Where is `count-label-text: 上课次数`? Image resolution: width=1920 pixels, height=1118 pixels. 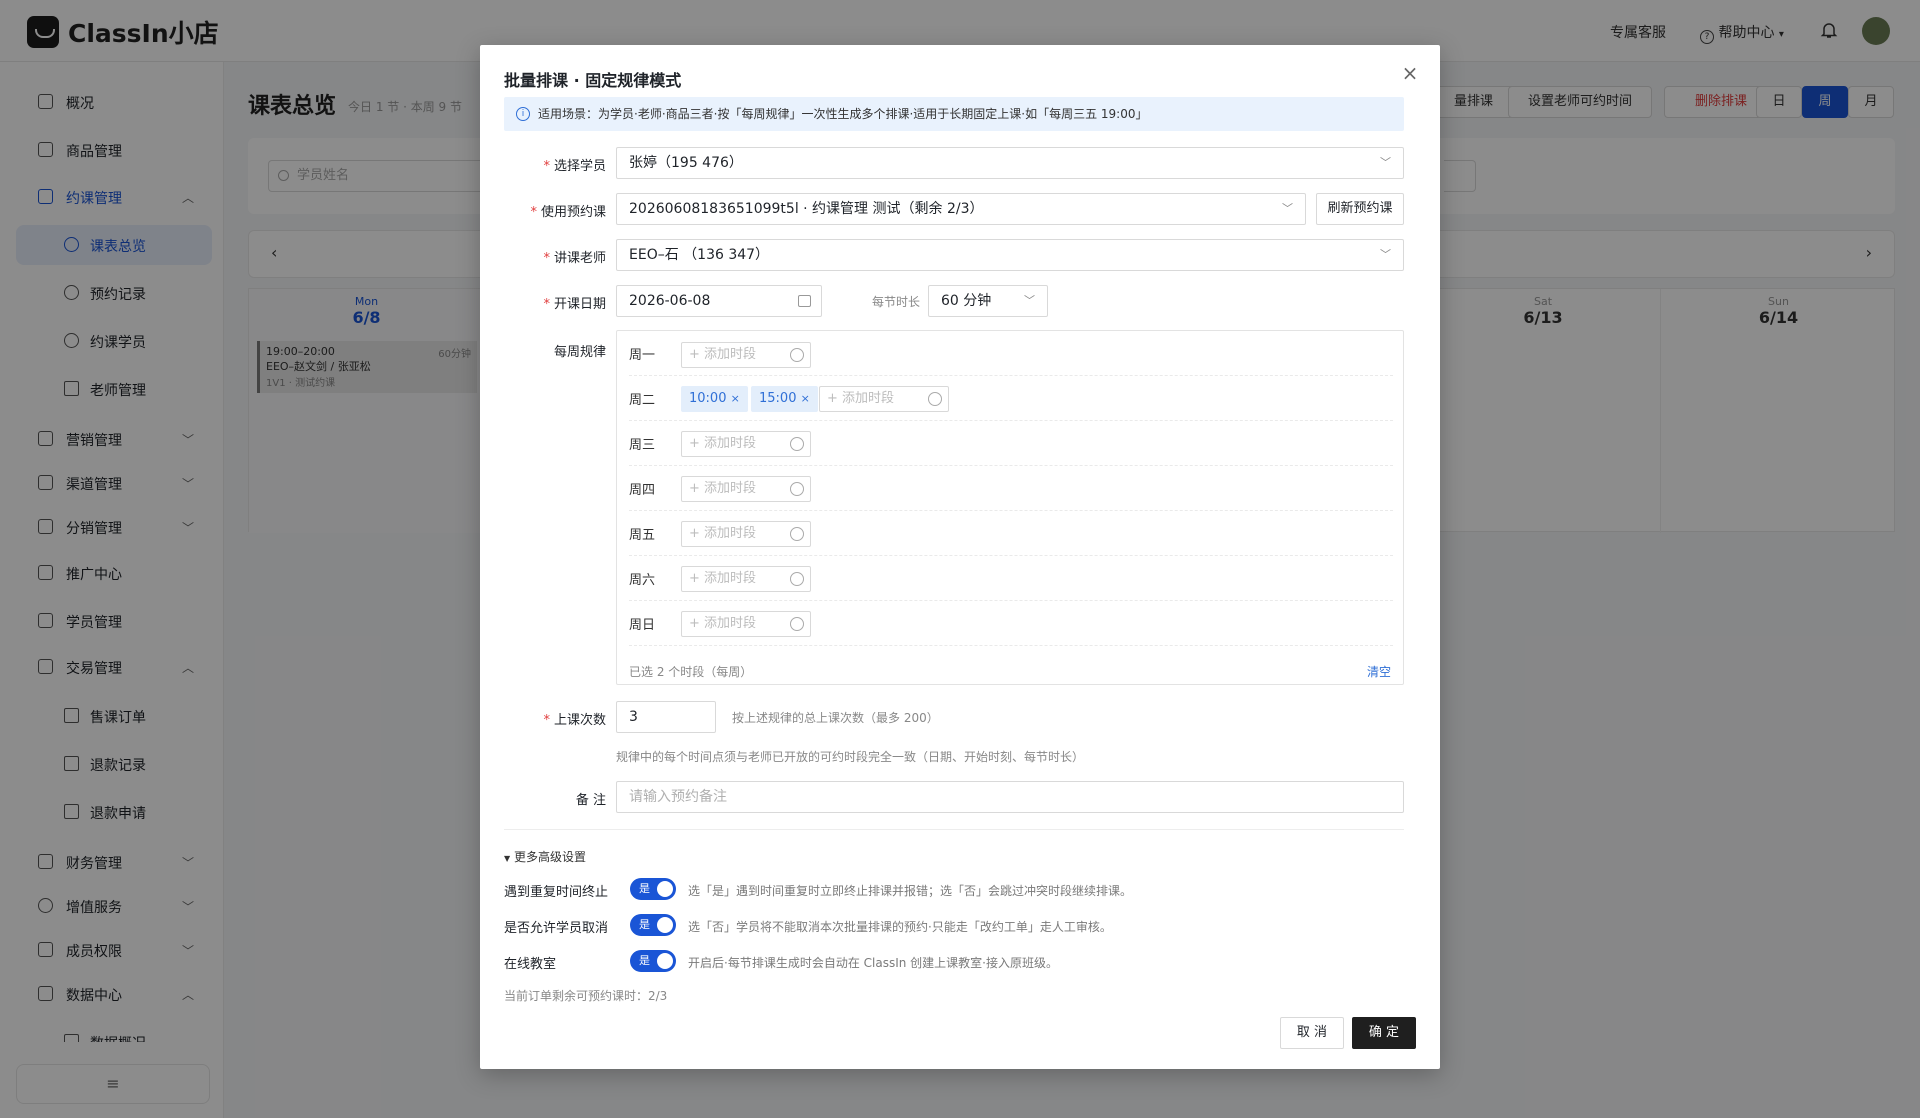 count-label-text: 上课次数 is located at coordinates (579, 720).